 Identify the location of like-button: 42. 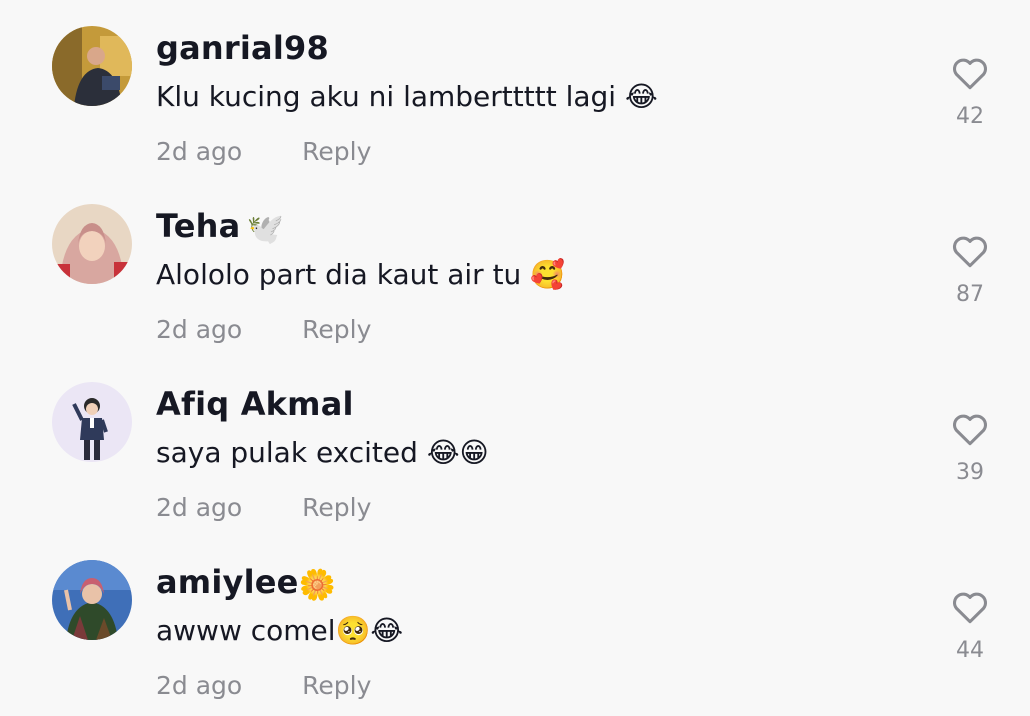
(970, 92).